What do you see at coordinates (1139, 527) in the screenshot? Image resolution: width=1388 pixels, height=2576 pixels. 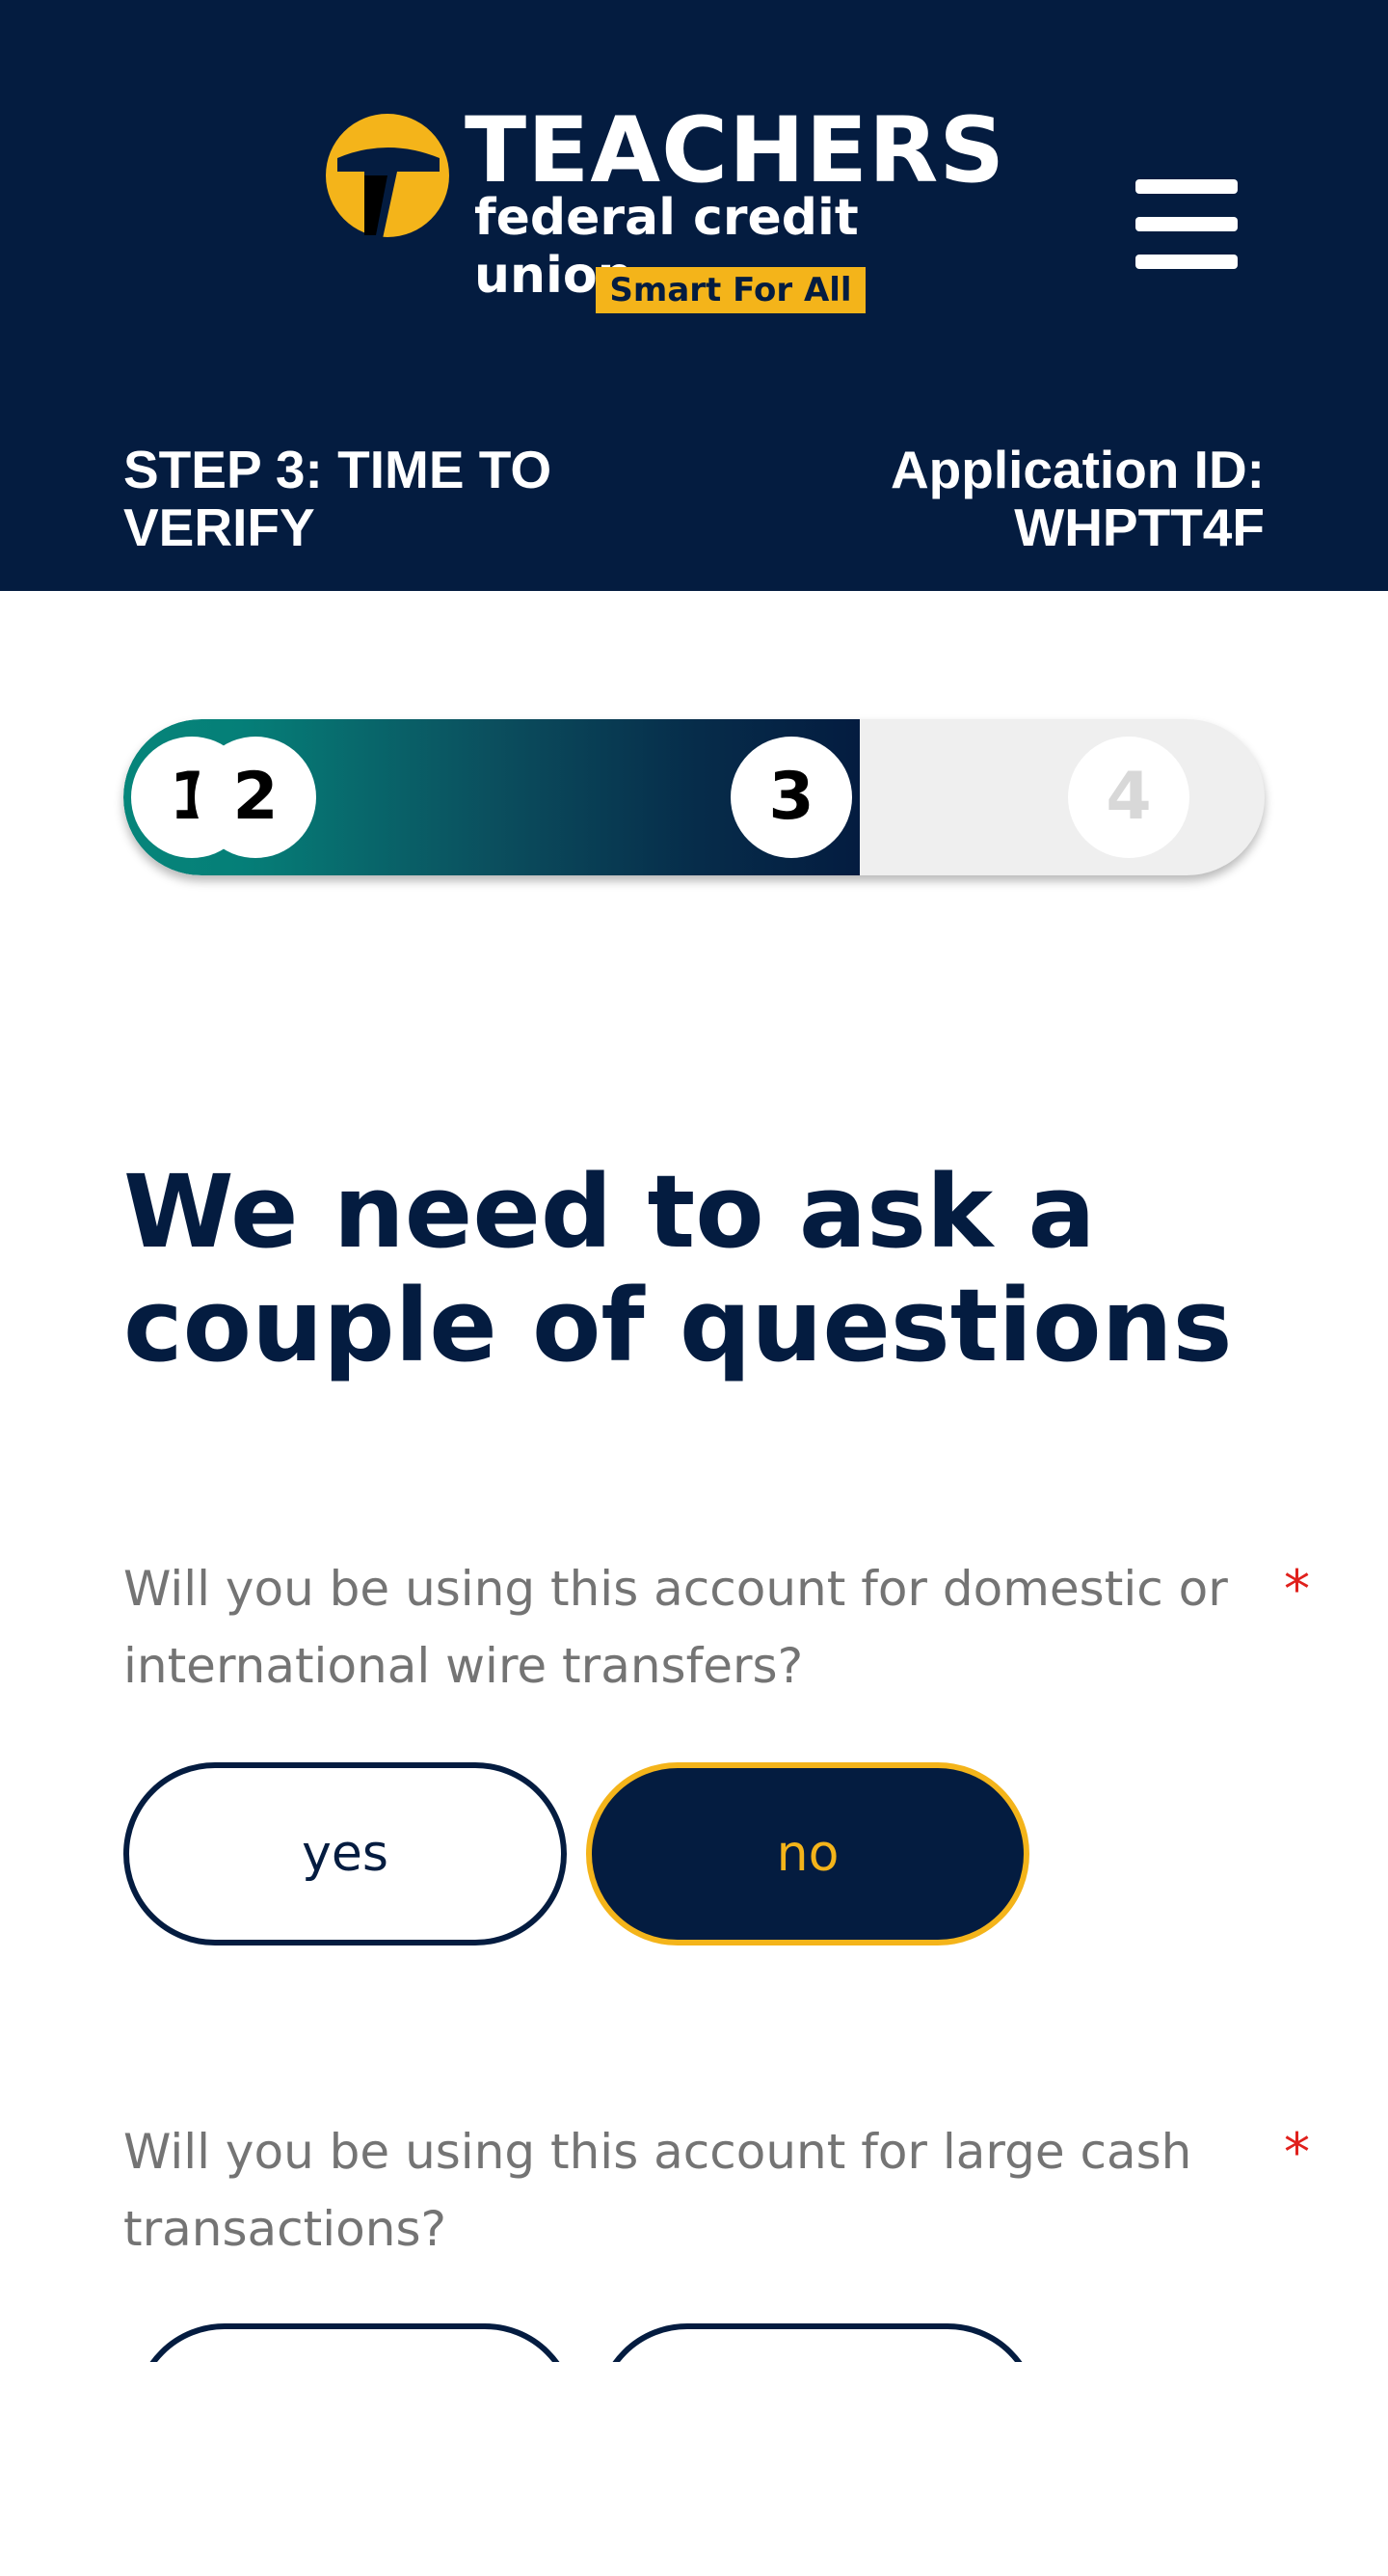 I see `application-id-value: WHPTT4F` at bounding box center [1139, 527].